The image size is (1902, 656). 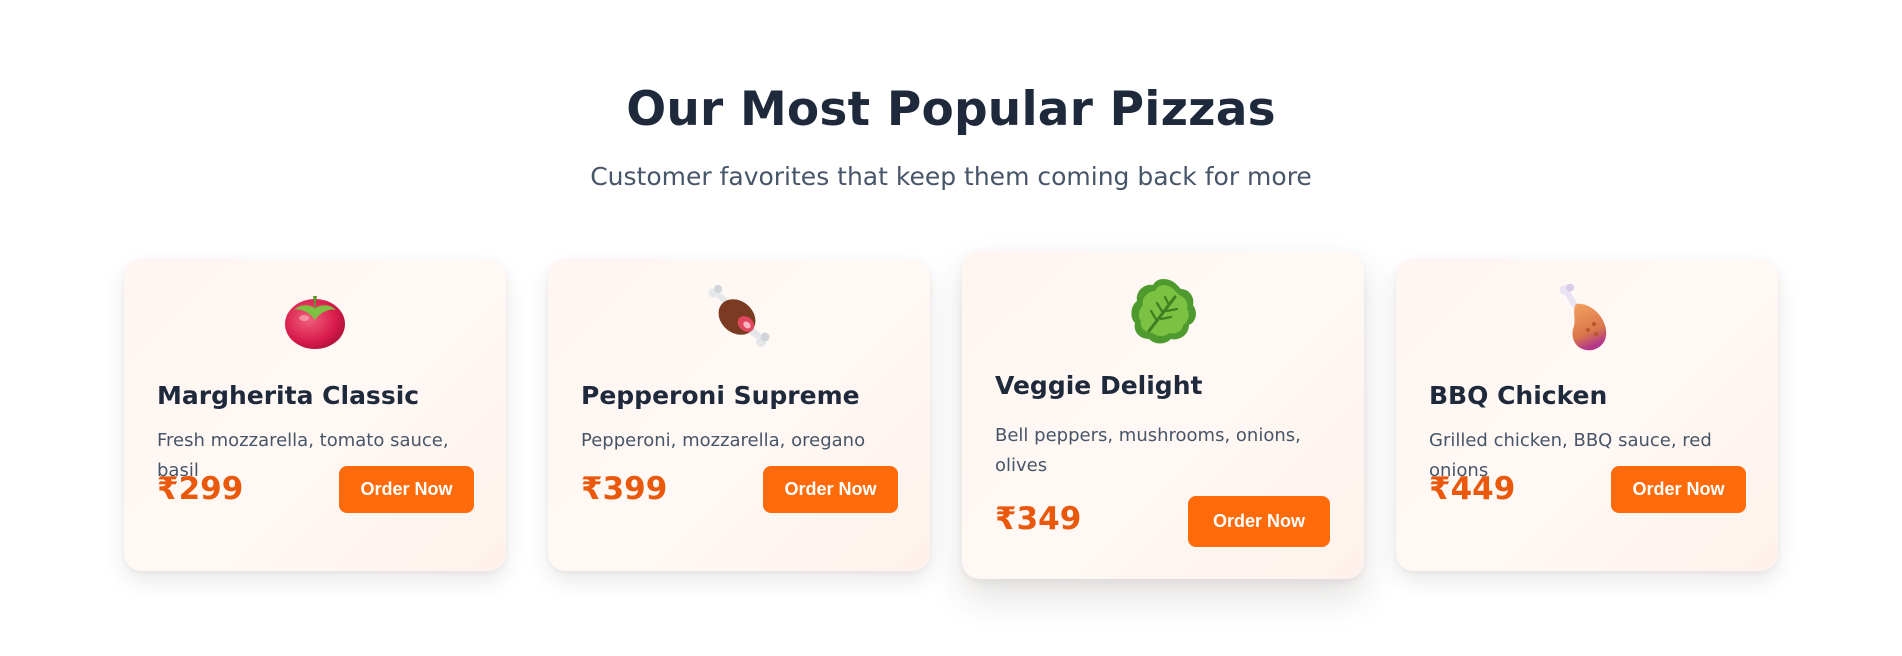 I want to click on pizza-price: ₹449, so click(x=1472, y=489).